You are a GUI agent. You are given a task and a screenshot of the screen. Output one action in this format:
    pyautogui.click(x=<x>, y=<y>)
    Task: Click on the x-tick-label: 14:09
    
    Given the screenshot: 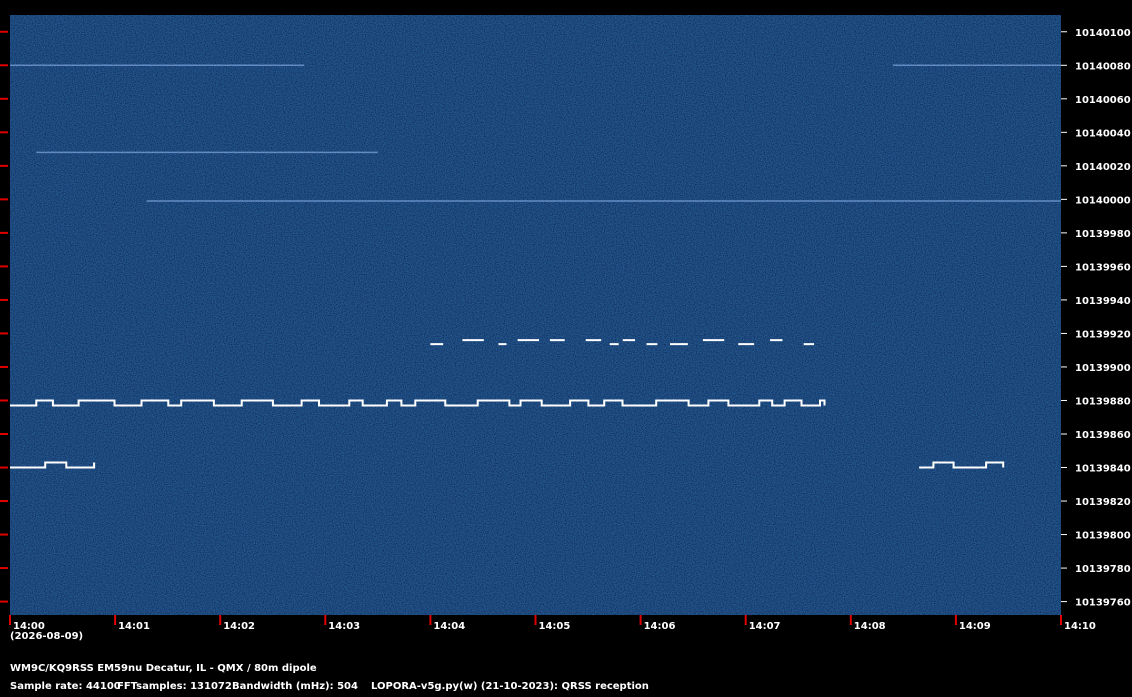 What is the action you would take?
    pyautogui.click(x=975, y=626)
    